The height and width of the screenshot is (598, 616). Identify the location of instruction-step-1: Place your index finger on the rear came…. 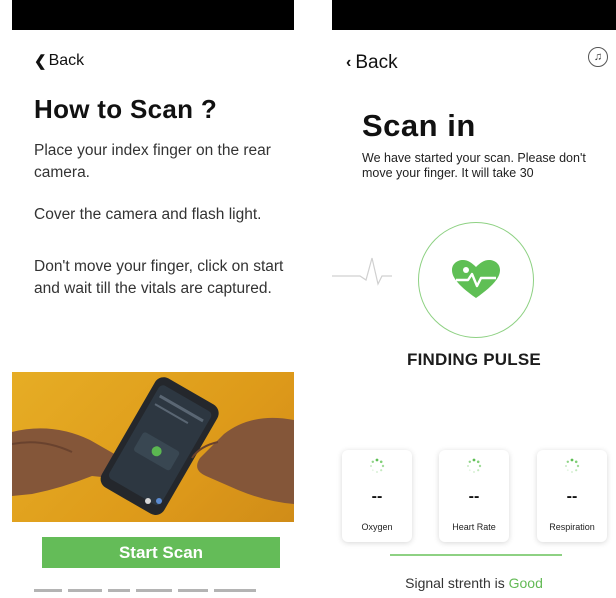
(152, 161).